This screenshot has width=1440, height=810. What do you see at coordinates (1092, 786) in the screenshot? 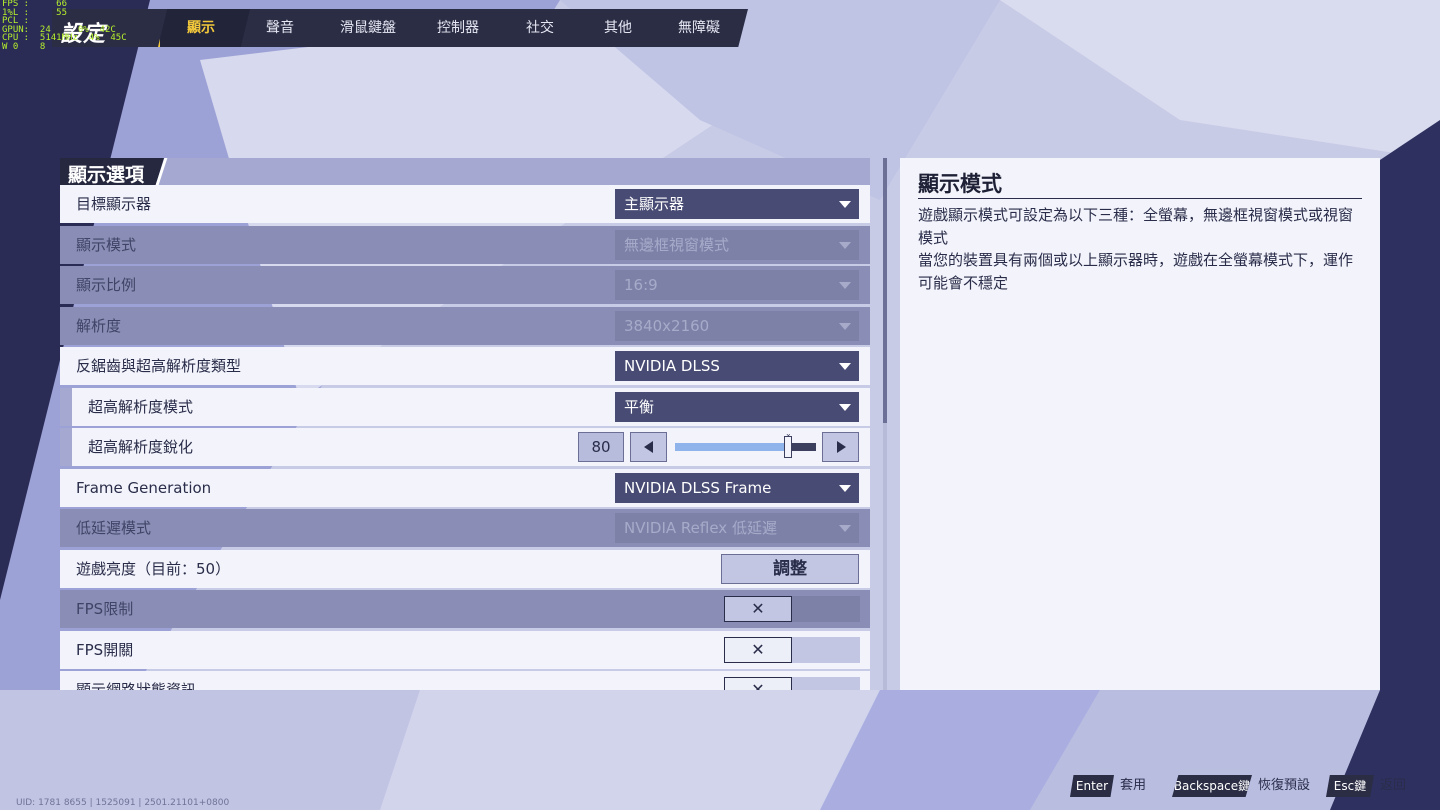
I see `key-enter: Enter` at bounding box center [1092, 786].